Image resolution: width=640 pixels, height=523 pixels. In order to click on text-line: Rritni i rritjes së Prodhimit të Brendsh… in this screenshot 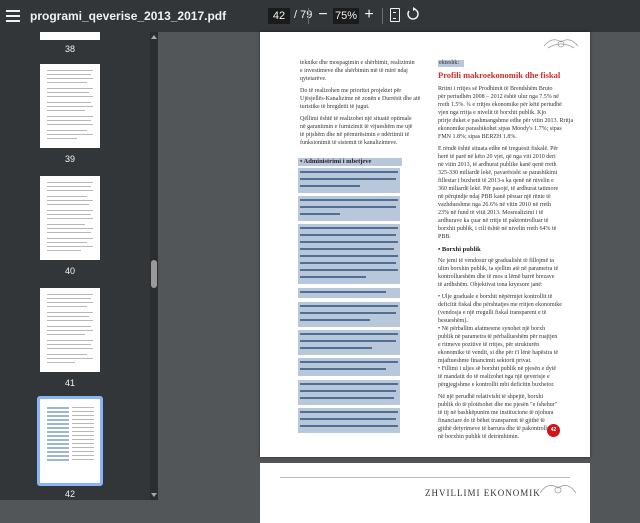, I will do `click(495, 89)`.